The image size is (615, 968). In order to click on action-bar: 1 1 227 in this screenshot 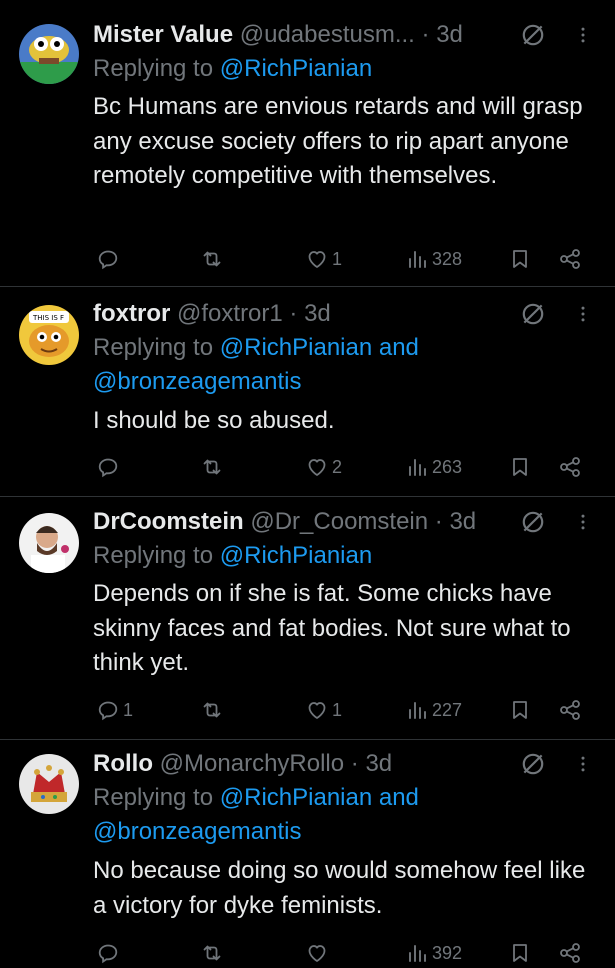, I will do `click(307, 710)`.